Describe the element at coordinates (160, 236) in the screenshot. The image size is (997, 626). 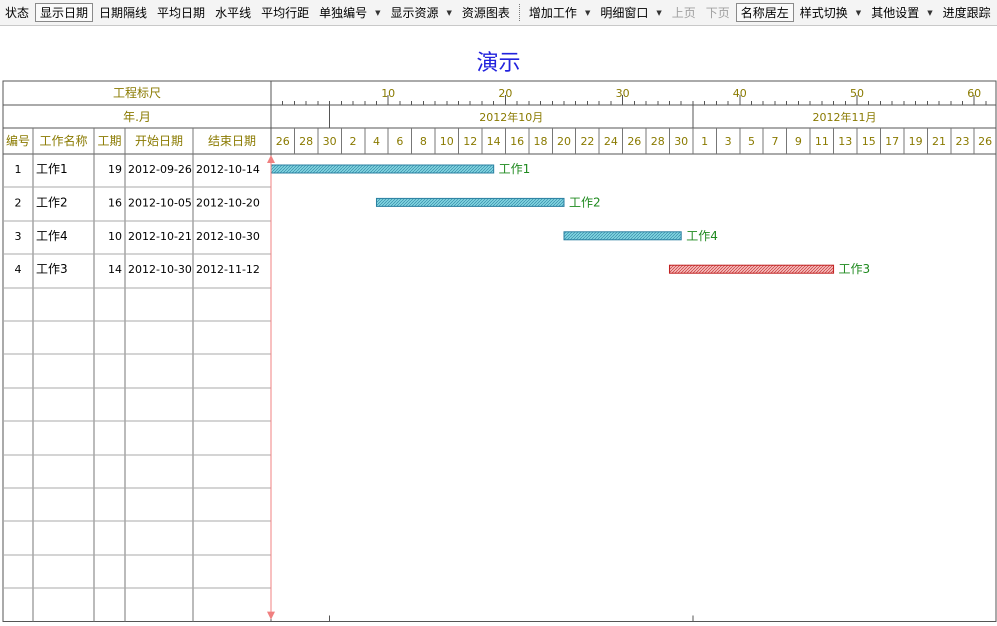
I see `task-start-date: 2012-10-21` at that location.